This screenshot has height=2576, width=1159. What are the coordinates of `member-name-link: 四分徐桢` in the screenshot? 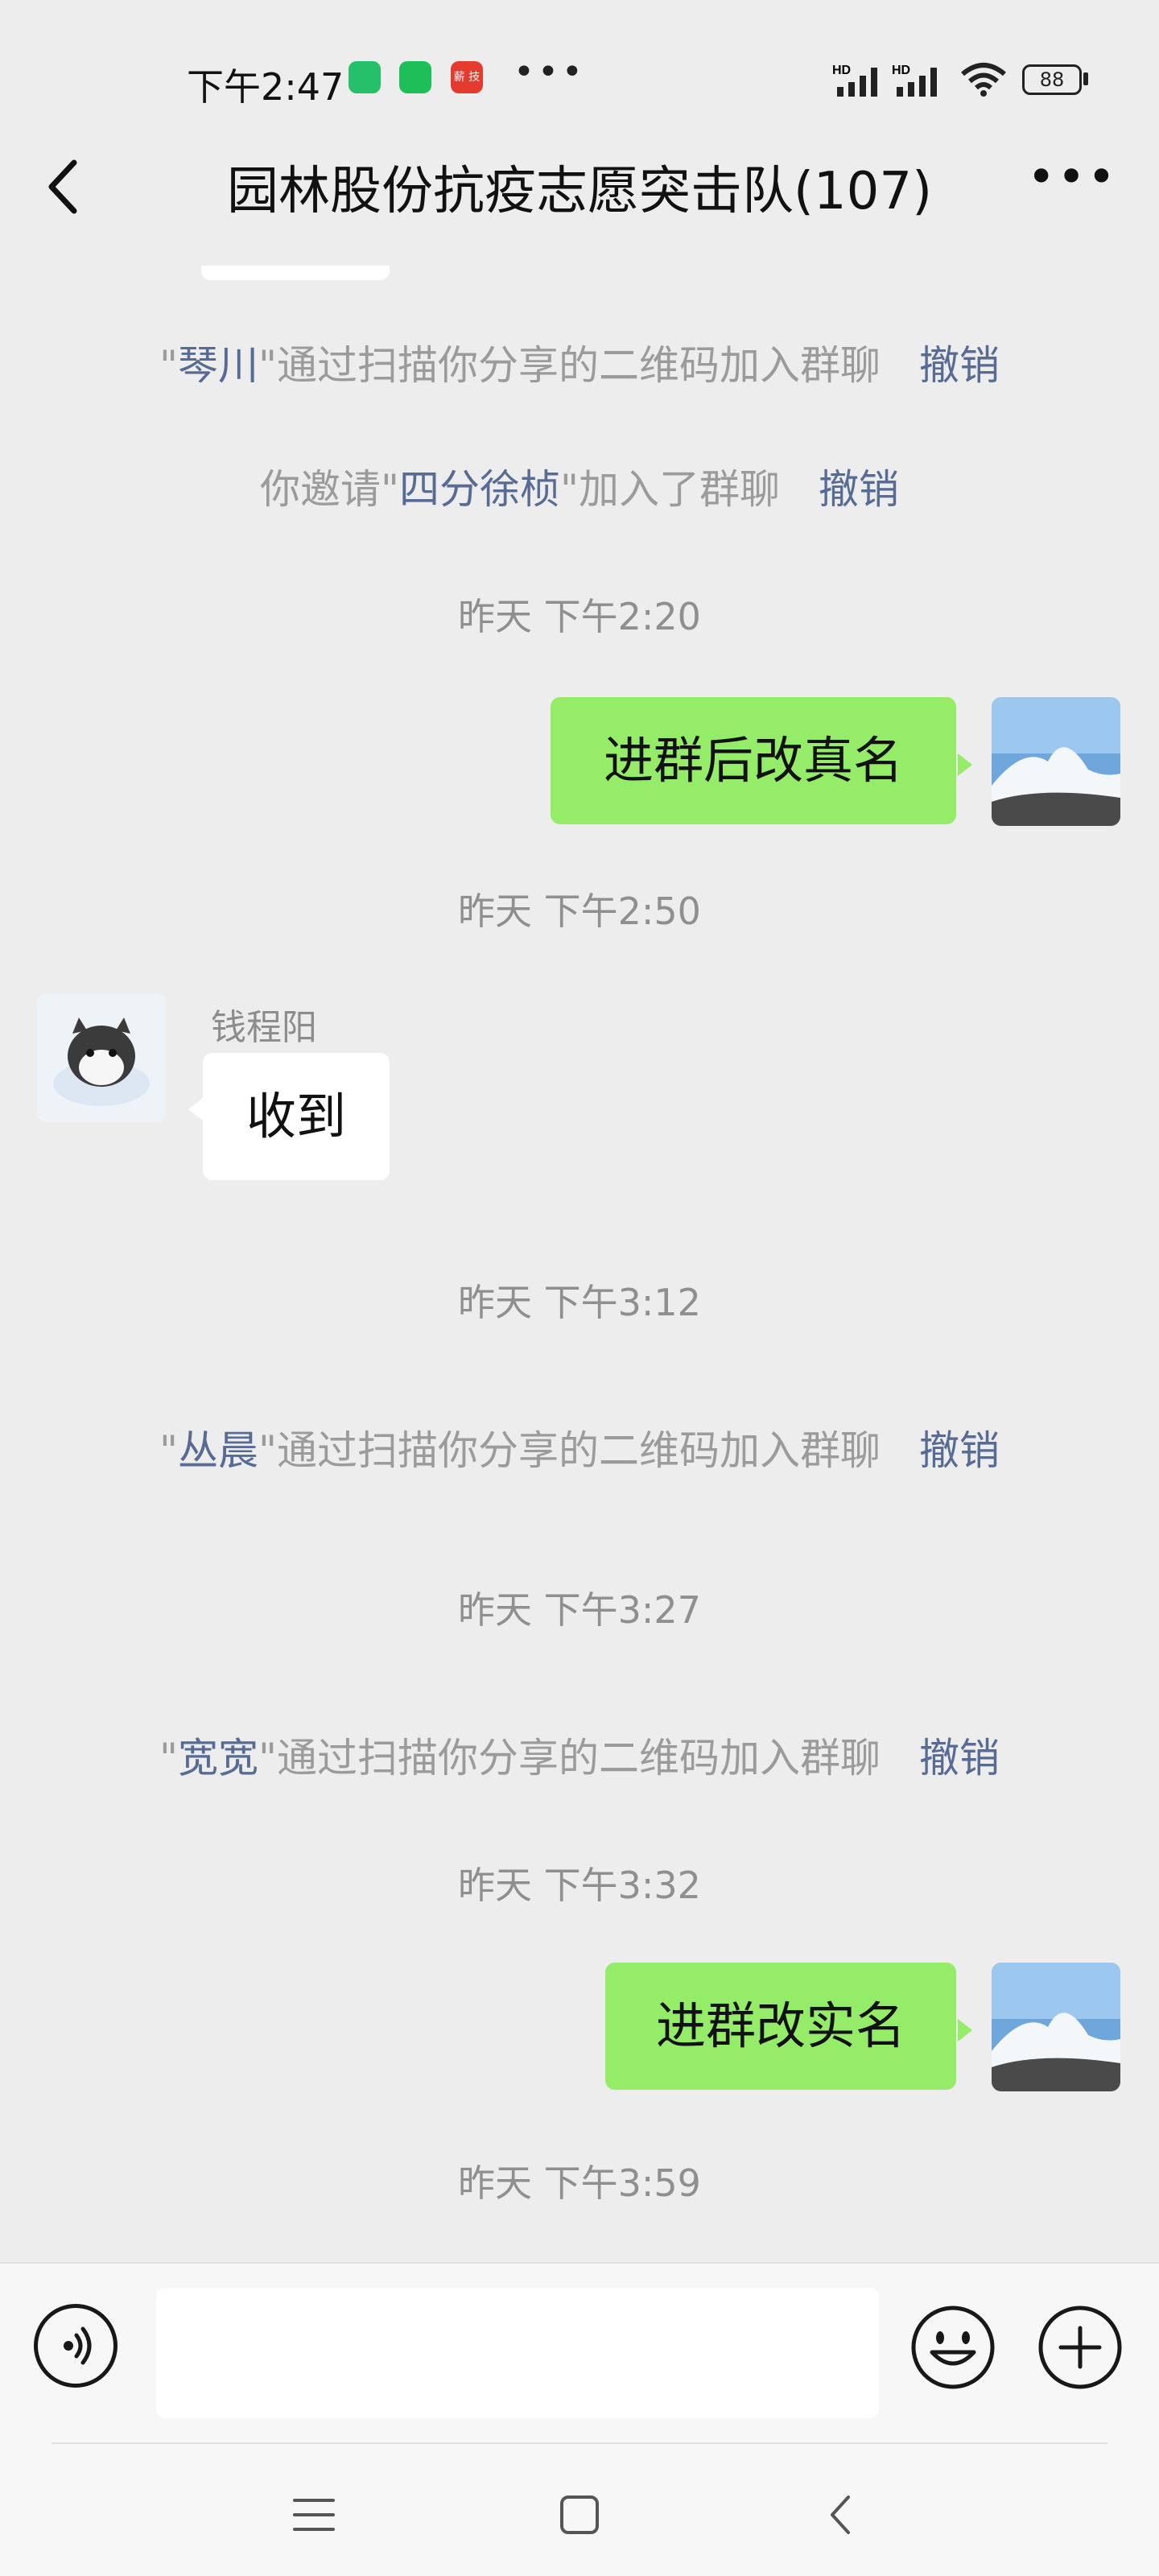 It's located at (480, 489).